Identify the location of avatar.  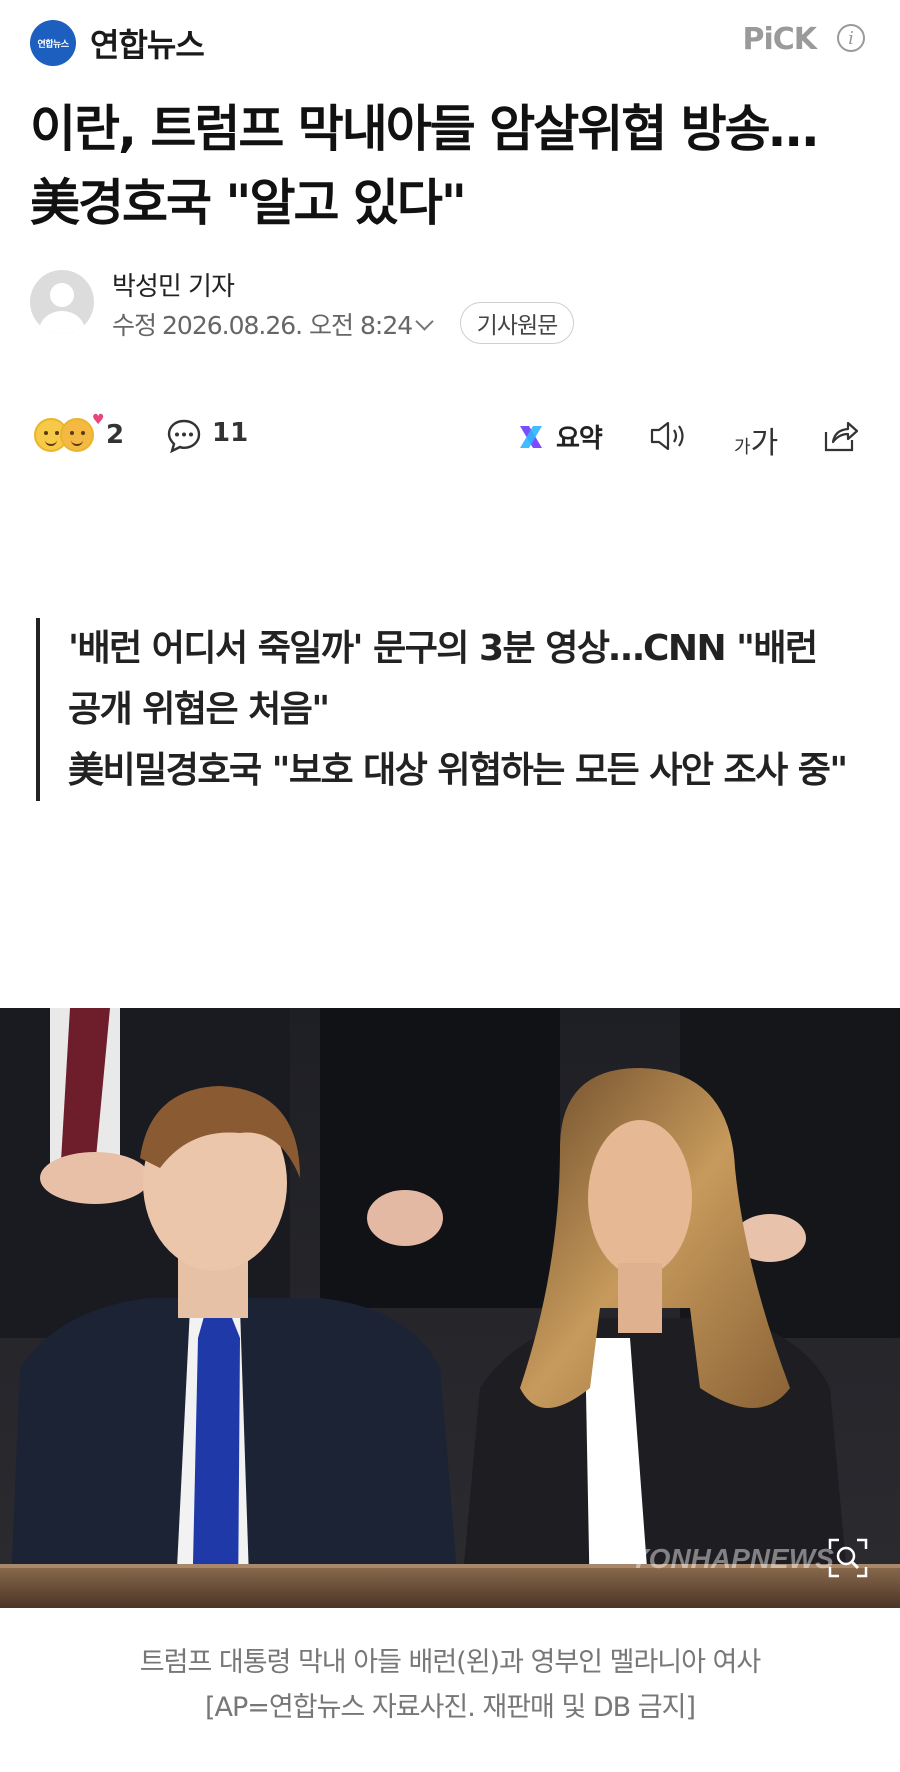
(62, 302).